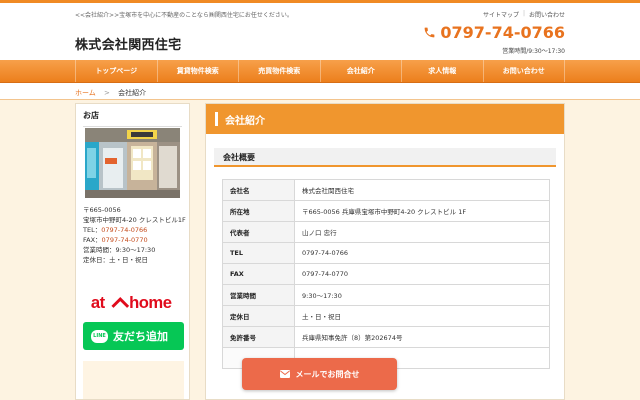 This screenshot has height=400, width=640. I want to click on store-tel-row: TEL：0797-74-0766, so click(135, 230).